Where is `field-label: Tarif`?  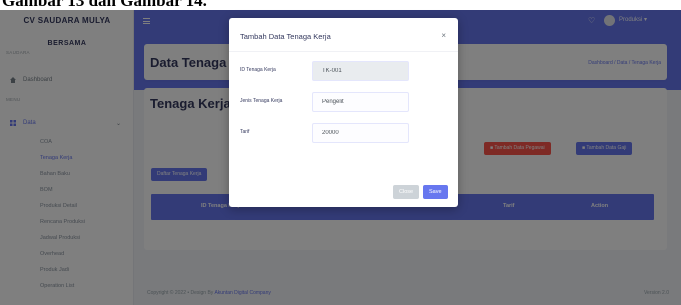 field-label: Tarif is located at coordinates (245, 132).